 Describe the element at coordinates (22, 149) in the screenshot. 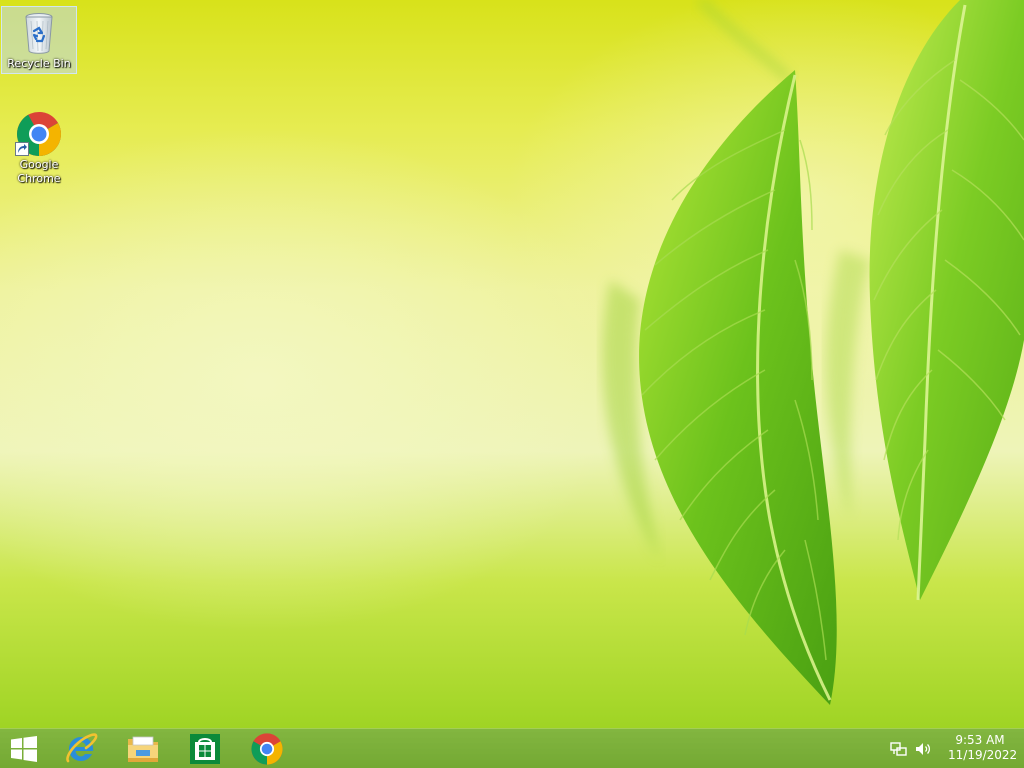

I see `shortcut-arrow-icon` at that location.